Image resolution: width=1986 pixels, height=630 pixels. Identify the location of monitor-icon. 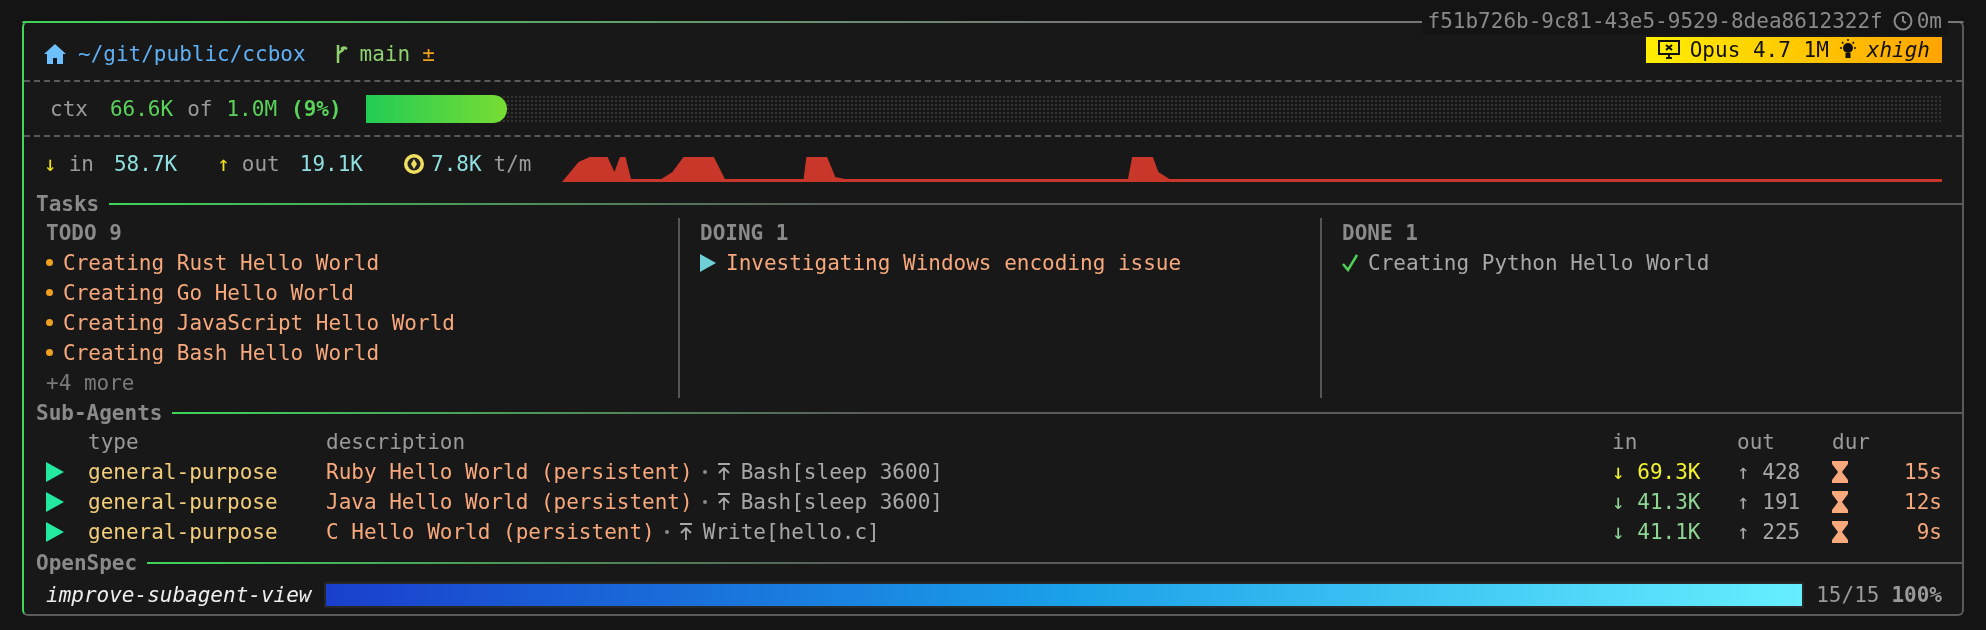
(1668, 49).